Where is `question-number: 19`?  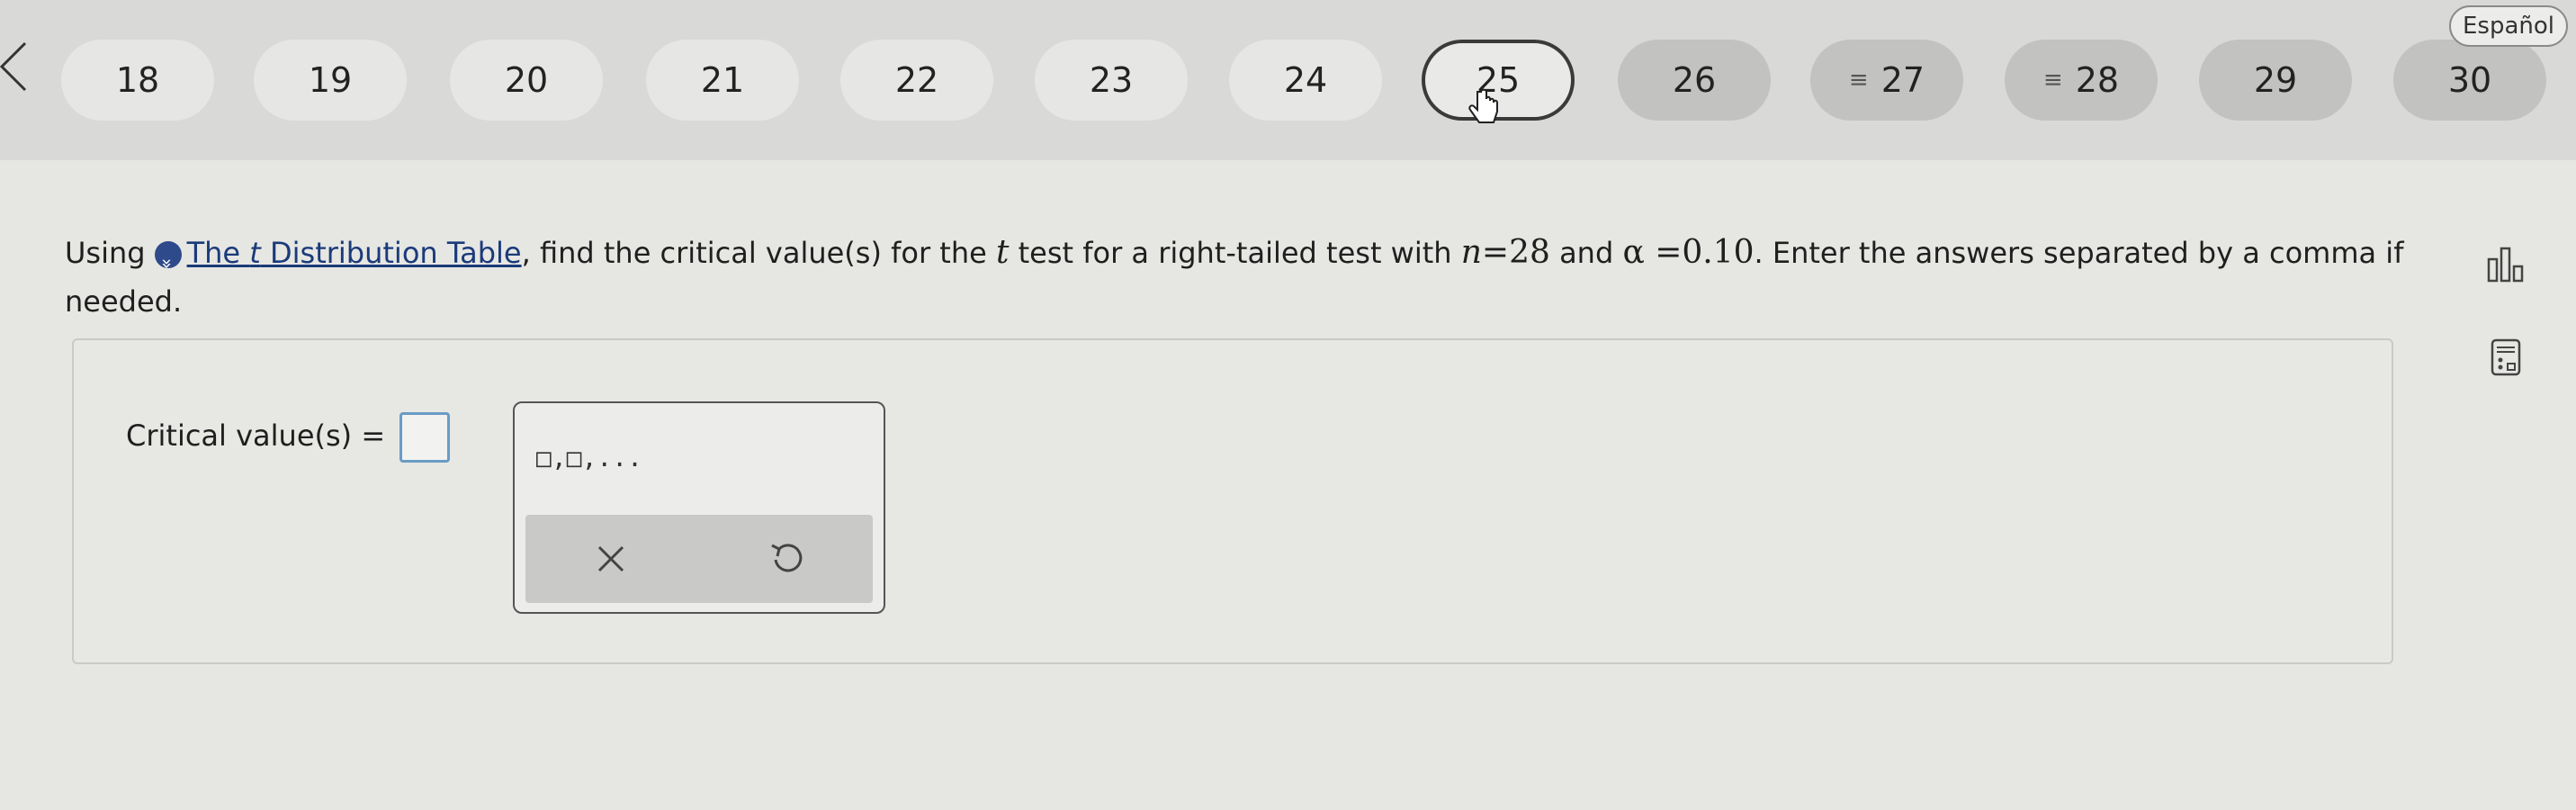
question-number: 19 is located at coordinates (331, 80).